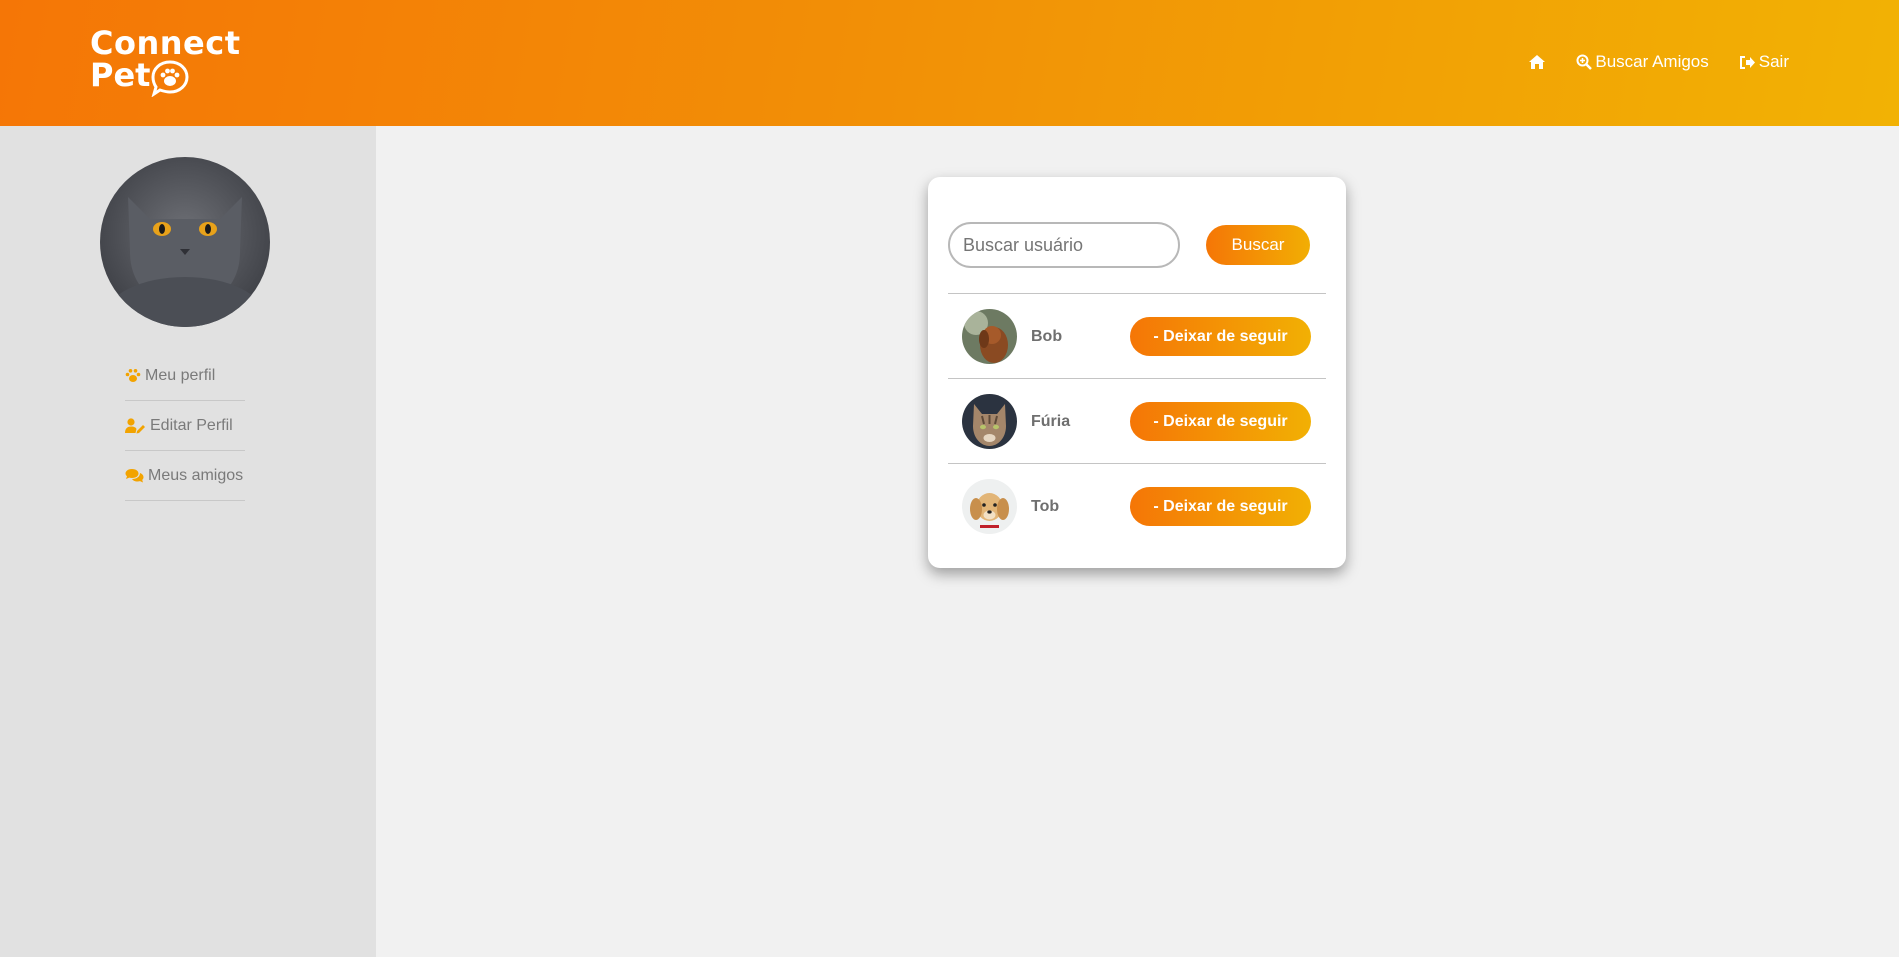 Image resolution: width=1899 pixels, height=957 pixels. I want to click on search-button: Buscar, so click(1258, 245).